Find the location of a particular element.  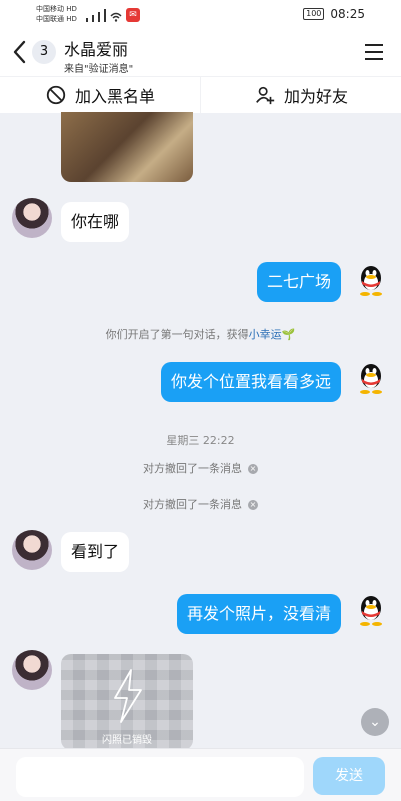

blacklist-label: 加入黑名单 is located at coordinates (114, 96).